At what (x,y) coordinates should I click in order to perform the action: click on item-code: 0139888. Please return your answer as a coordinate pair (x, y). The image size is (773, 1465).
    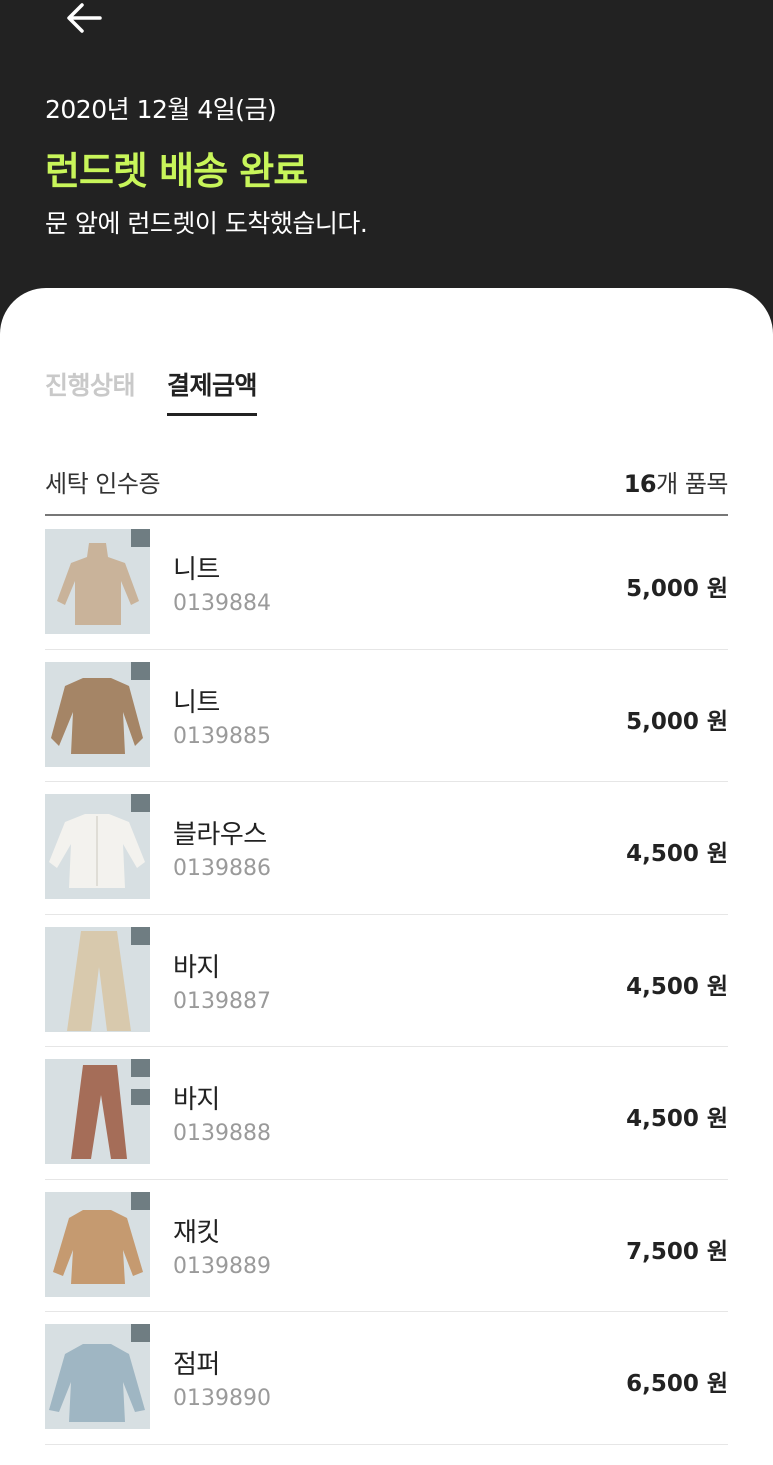
    Looking at the image, I should click on (222, 1133).